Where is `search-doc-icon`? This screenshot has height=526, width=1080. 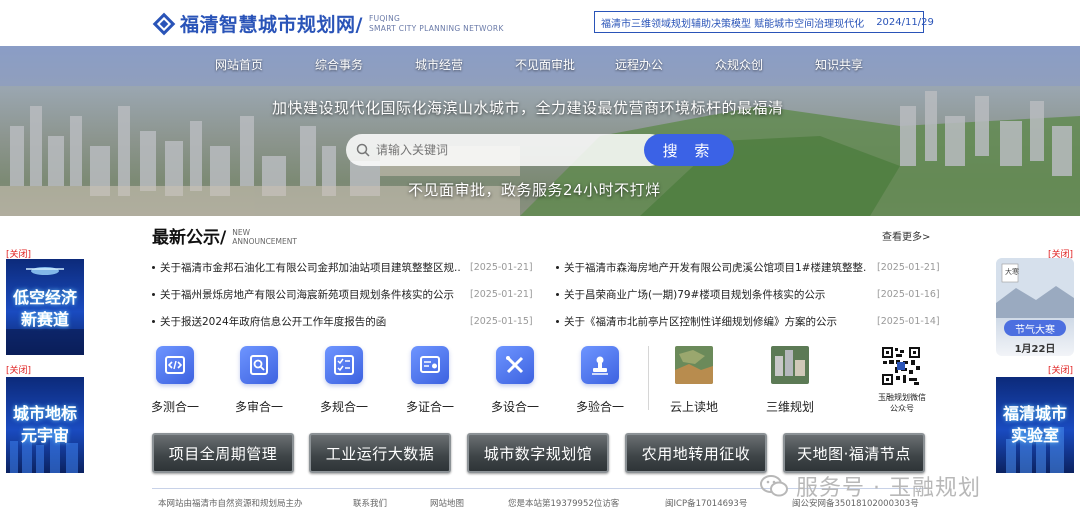 search-doc-icon is located at coordinates (259, 365).